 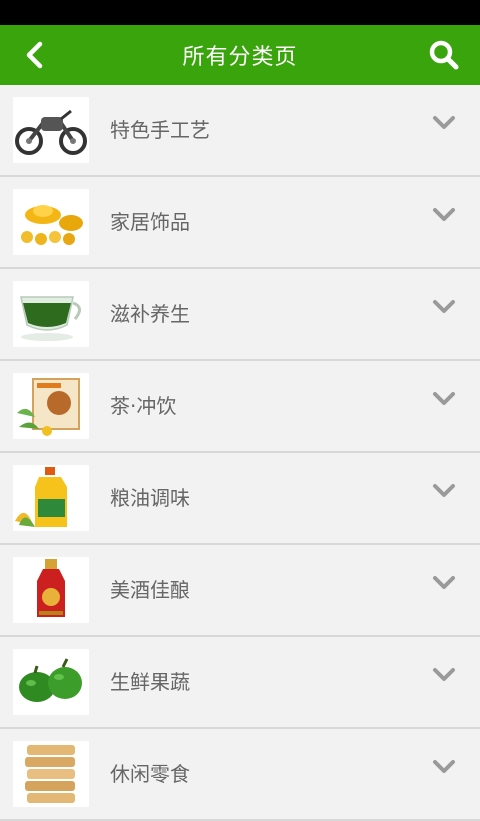 I want to click on category-label: 生鲜果蔬, so click(x=150, y=682).